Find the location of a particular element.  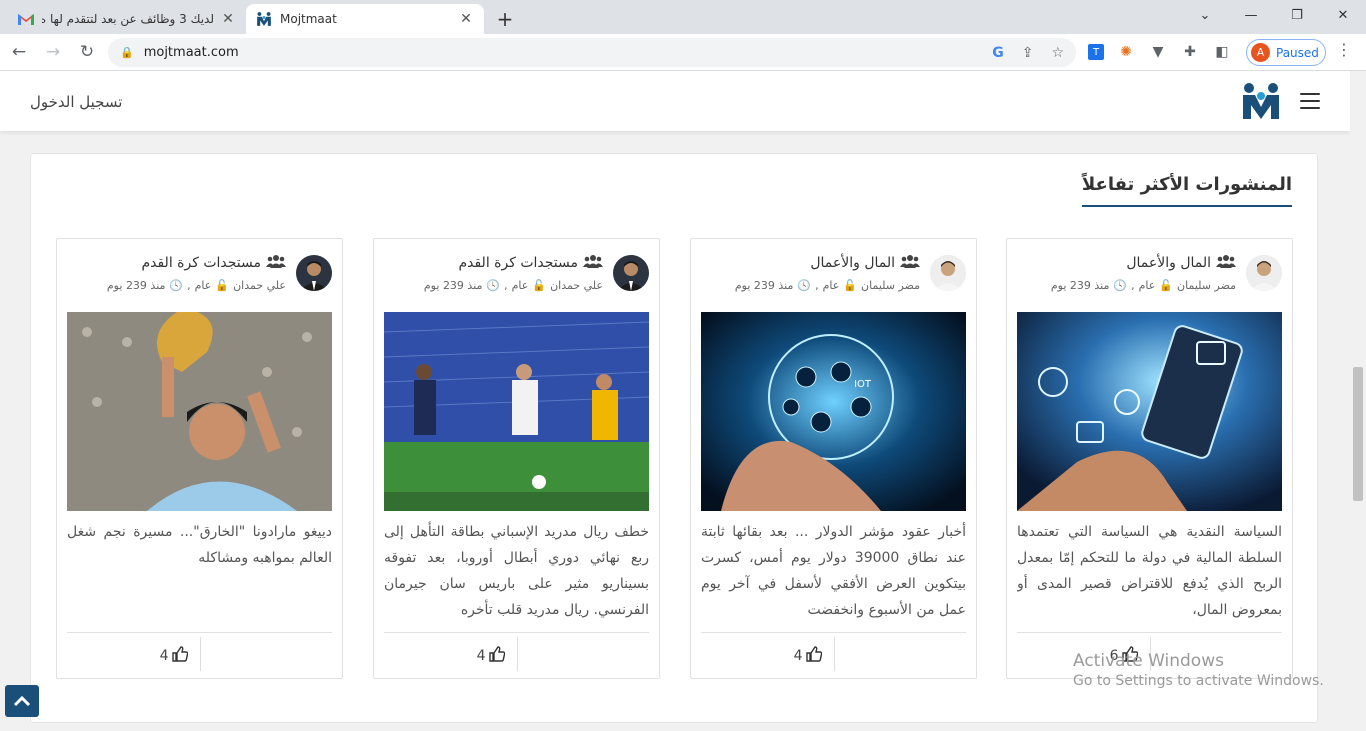

tab-search-icon: ⌄ is located at coordinates (1205, 15).